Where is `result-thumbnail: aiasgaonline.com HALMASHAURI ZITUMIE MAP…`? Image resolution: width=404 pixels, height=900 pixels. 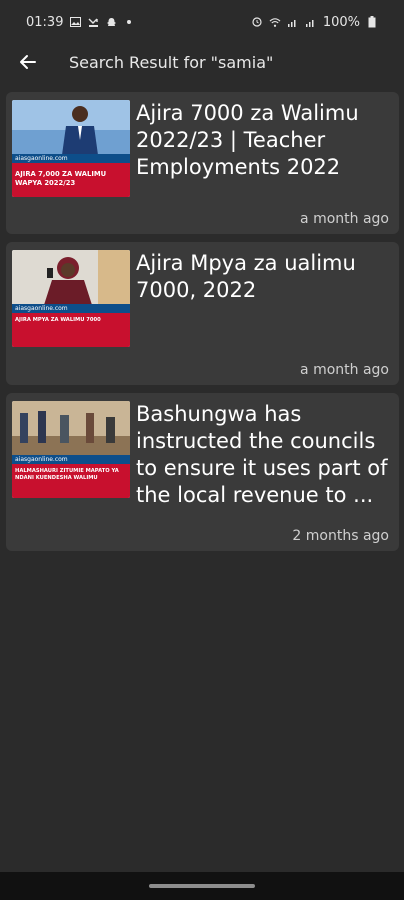
result-thumbnail: aiasgaonline.com HALMASHAURI ZITUMIE MAP… is located at coordinates (71, 449).